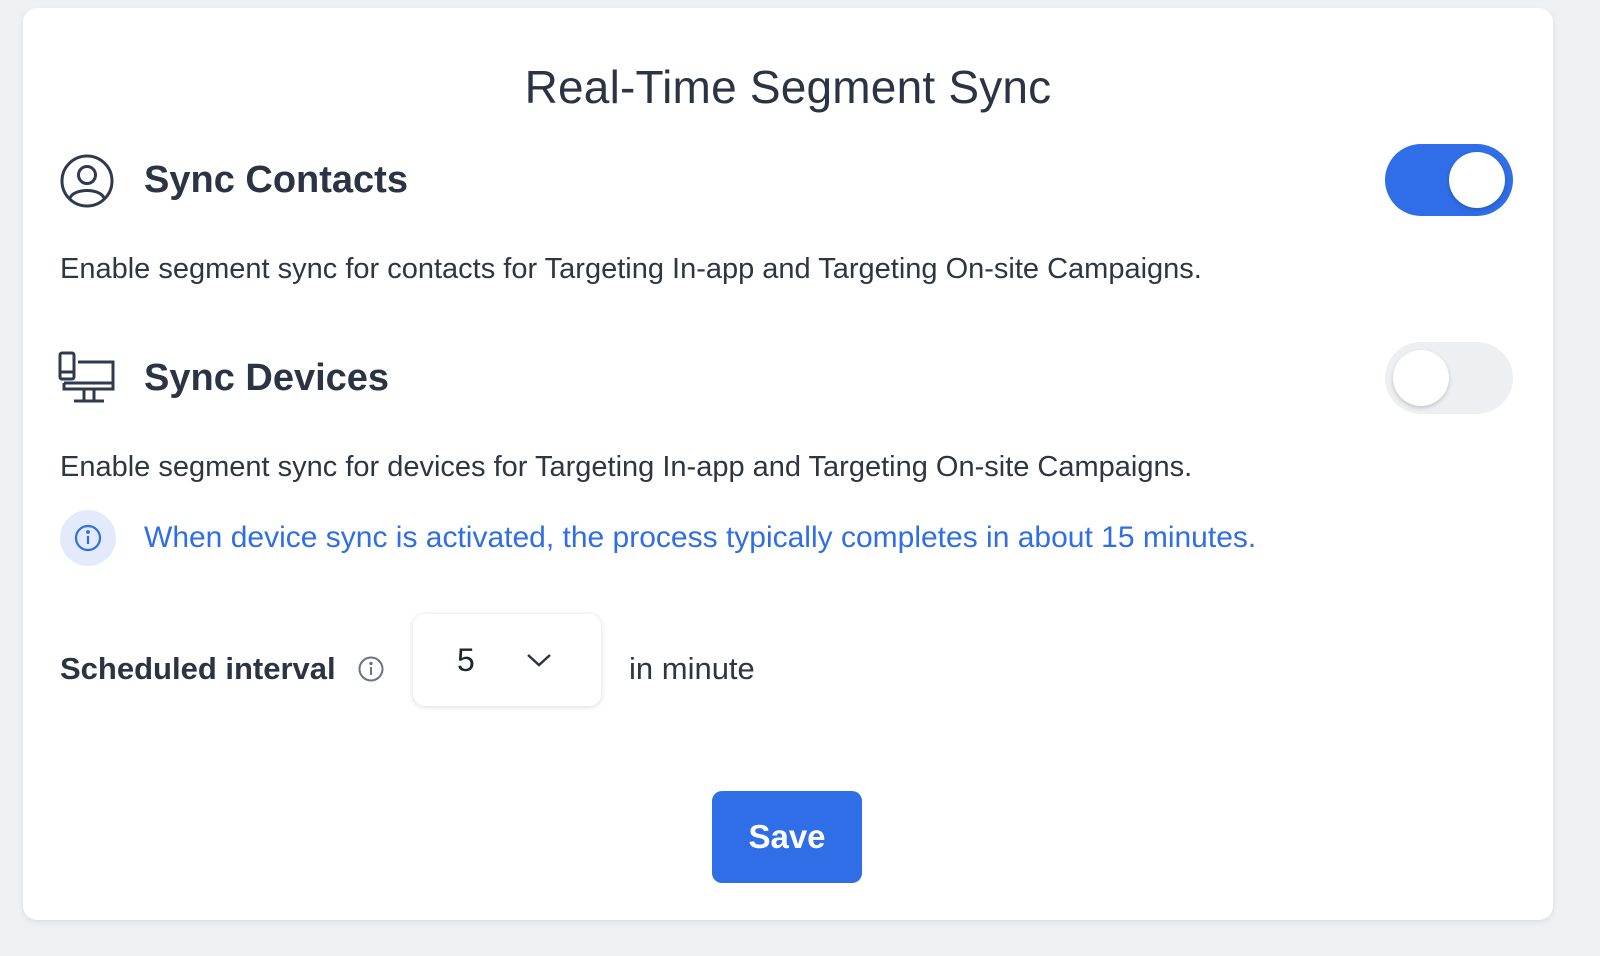  What do you see at coordinates (787, 837) in the screenshot?
I see `save-button: Save` at bounding box center [787, 837].